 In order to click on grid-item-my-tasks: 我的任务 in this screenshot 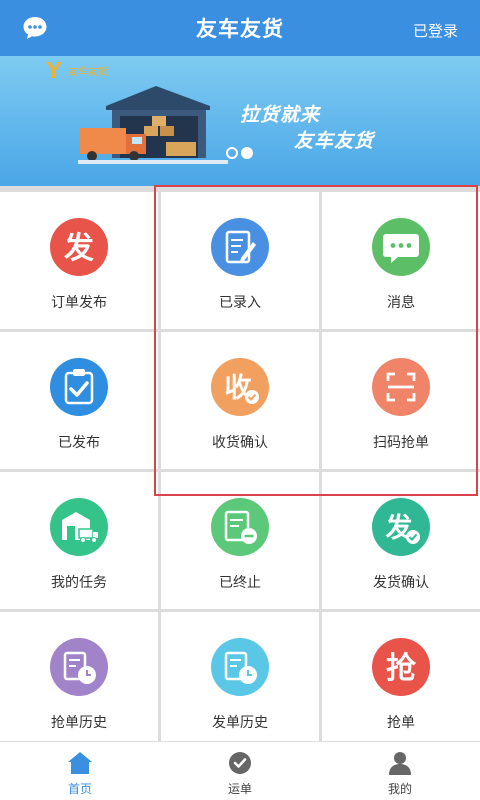, I will do `click(79, 540)`.